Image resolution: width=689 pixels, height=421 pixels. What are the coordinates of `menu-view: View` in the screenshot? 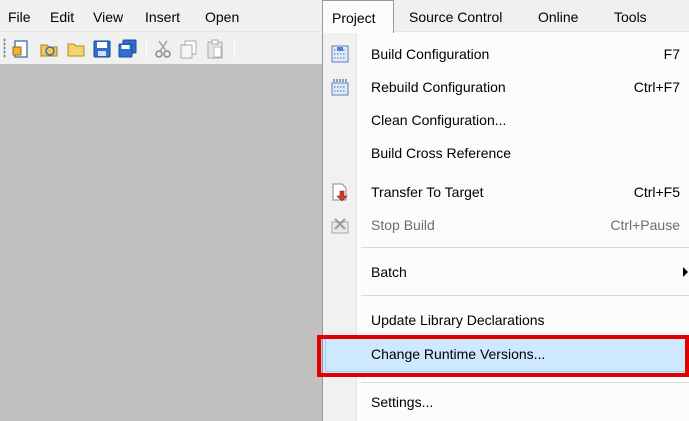 It's located at (108, 16).